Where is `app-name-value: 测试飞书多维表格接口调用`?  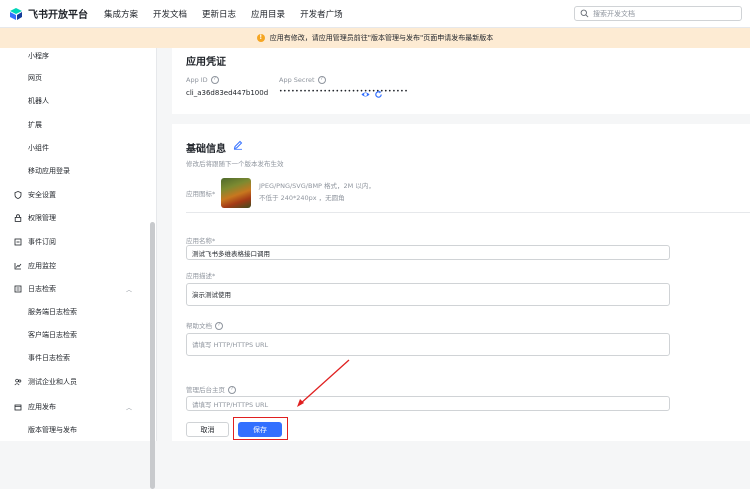
app-name-value: 测试飞书多维表格接口调用 is located at coordinates (231, 253).